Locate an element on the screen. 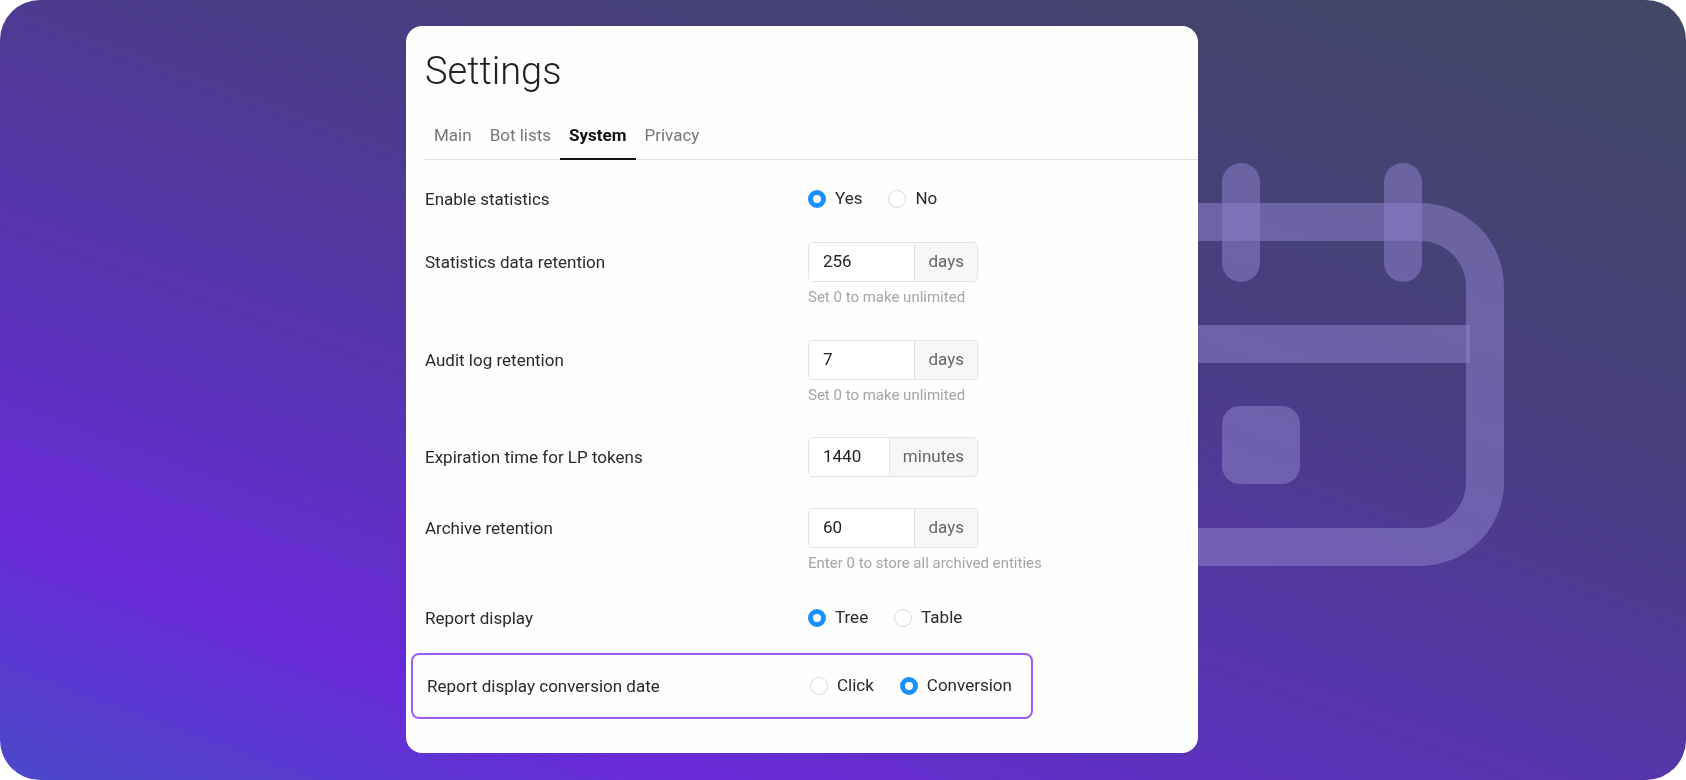 This screenshot has height=780, width=1686. radio-option: Conversion is located at coordinates (955, 685).